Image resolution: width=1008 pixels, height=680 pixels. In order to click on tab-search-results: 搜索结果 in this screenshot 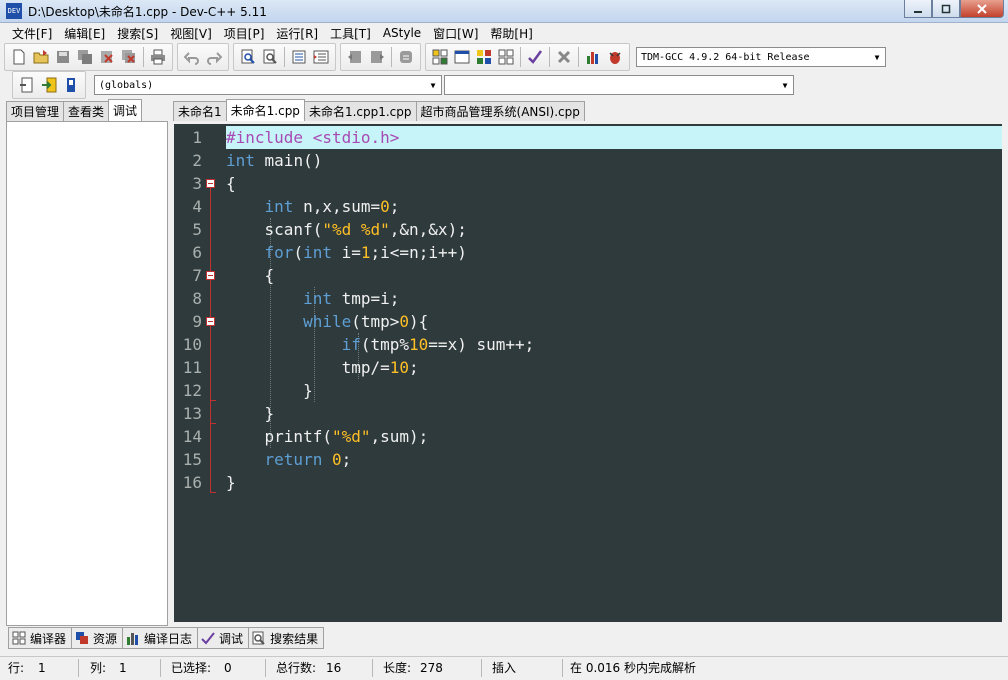, I will do `click(286, 638)`.